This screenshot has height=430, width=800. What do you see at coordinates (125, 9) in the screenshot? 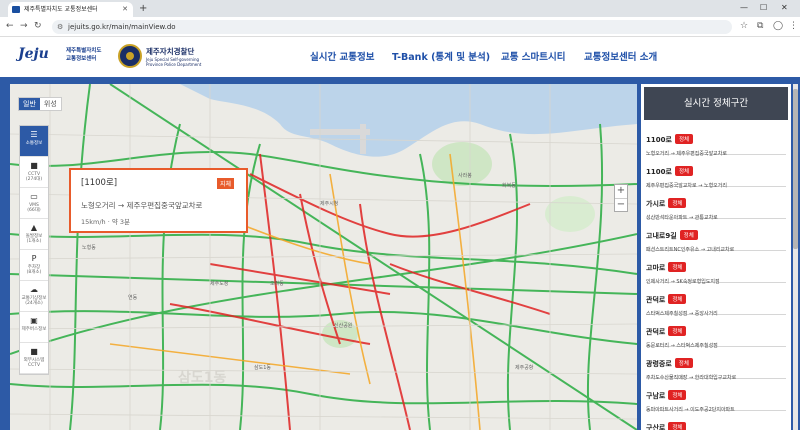
I see `close-tab-icon: ✕` at bounding box center [125, 9].